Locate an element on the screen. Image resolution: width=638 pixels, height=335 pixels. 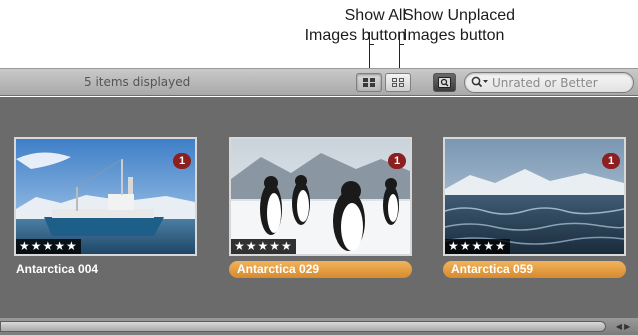
penguins-photo is located at coordinates (320, 196).